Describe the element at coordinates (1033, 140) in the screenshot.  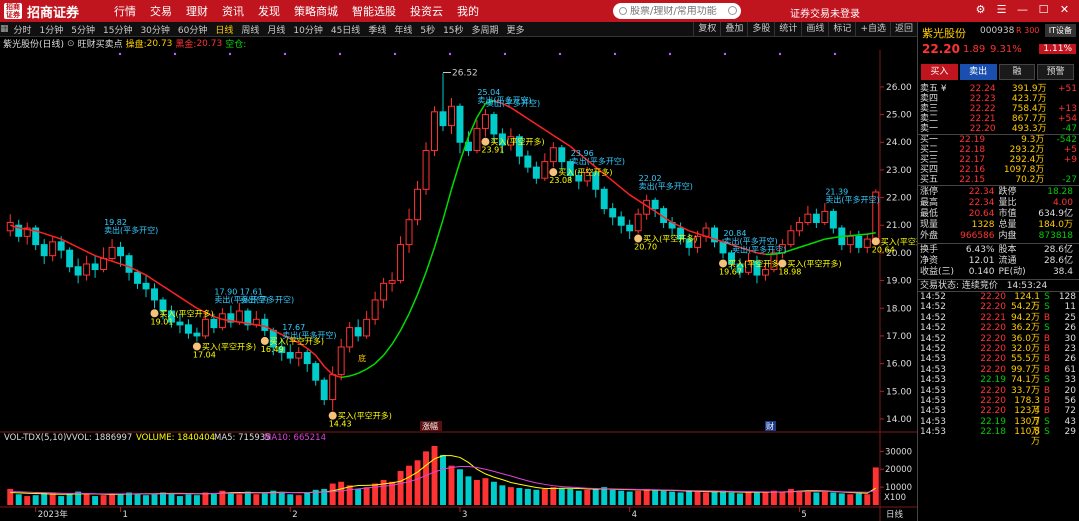
I see `bid-volume: 9.3万` at that location.